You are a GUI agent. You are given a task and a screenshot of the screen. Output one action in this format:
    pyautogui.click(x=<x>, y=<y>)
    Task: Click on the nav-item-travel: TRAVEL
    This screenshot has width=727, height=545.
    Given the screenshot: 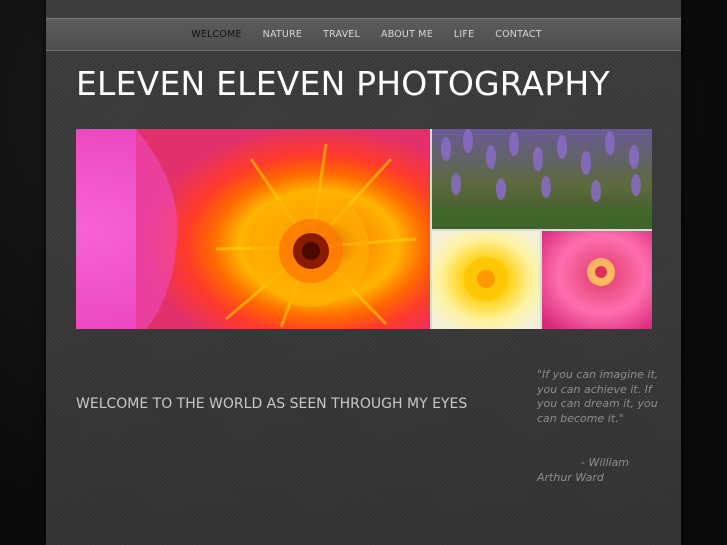 What is the action you would take?
    pyautogui.click(x=342, y=34)
    